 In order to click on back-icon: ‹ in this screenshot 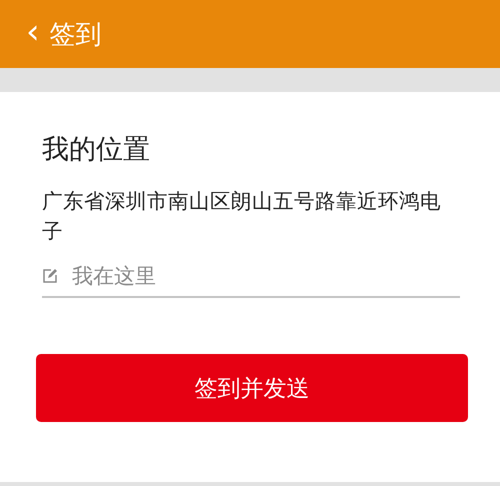, I will do `click(33, 34)`.